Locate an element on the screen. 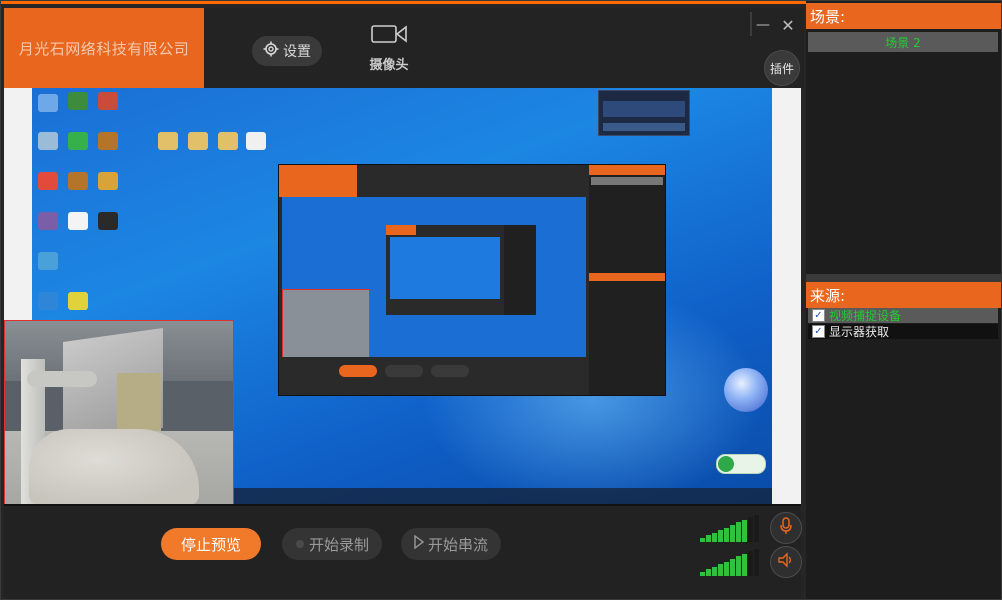 The width and height of the screenshot is (1002, 600). speaker-button is located at coordinates (786, 562).